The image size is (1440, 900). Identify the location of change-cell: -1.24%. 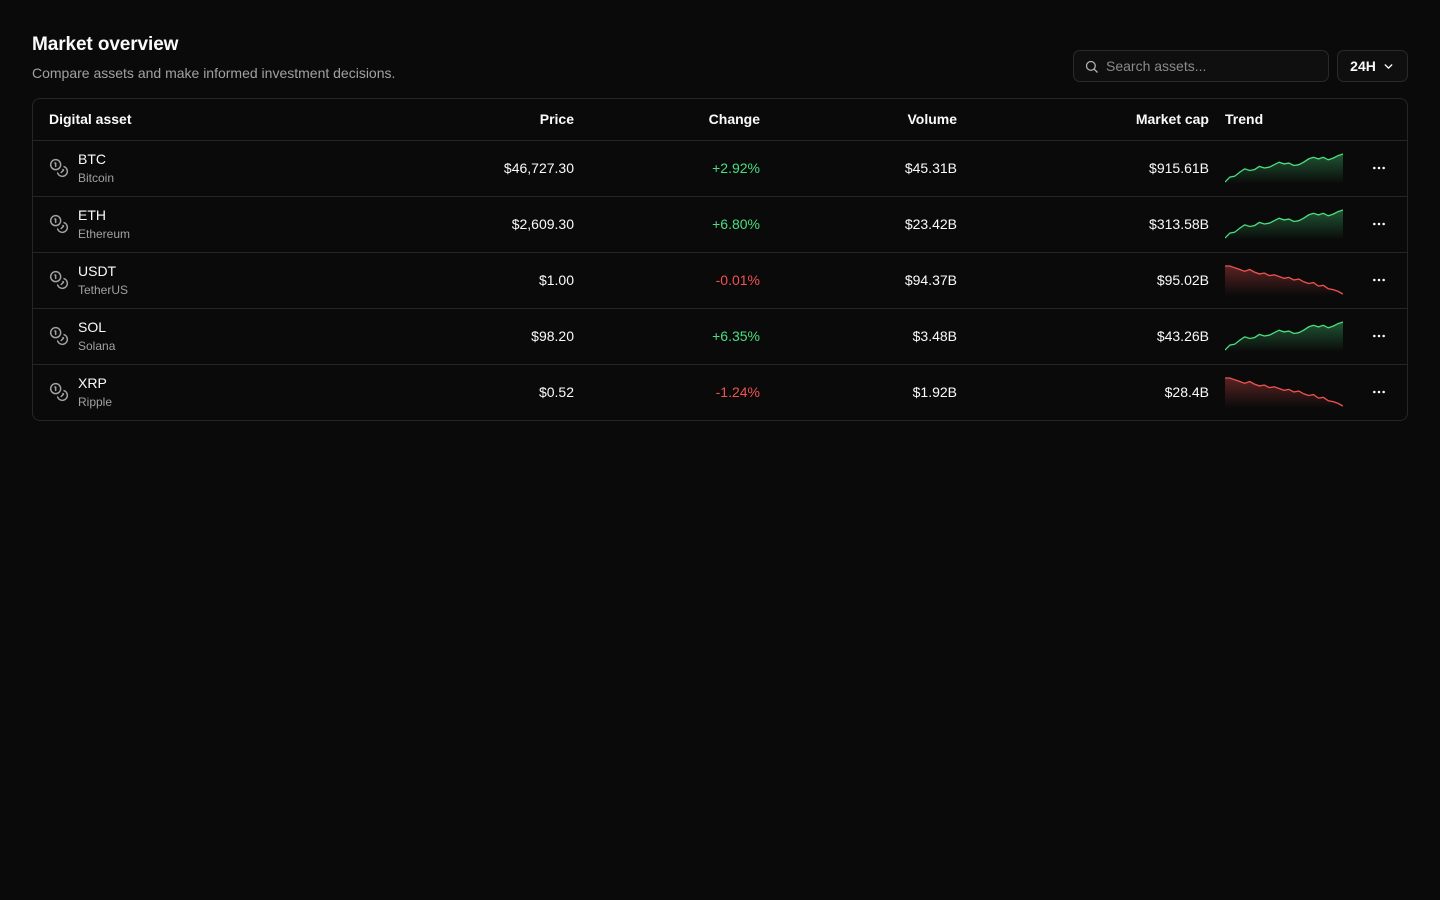
(737, 392).